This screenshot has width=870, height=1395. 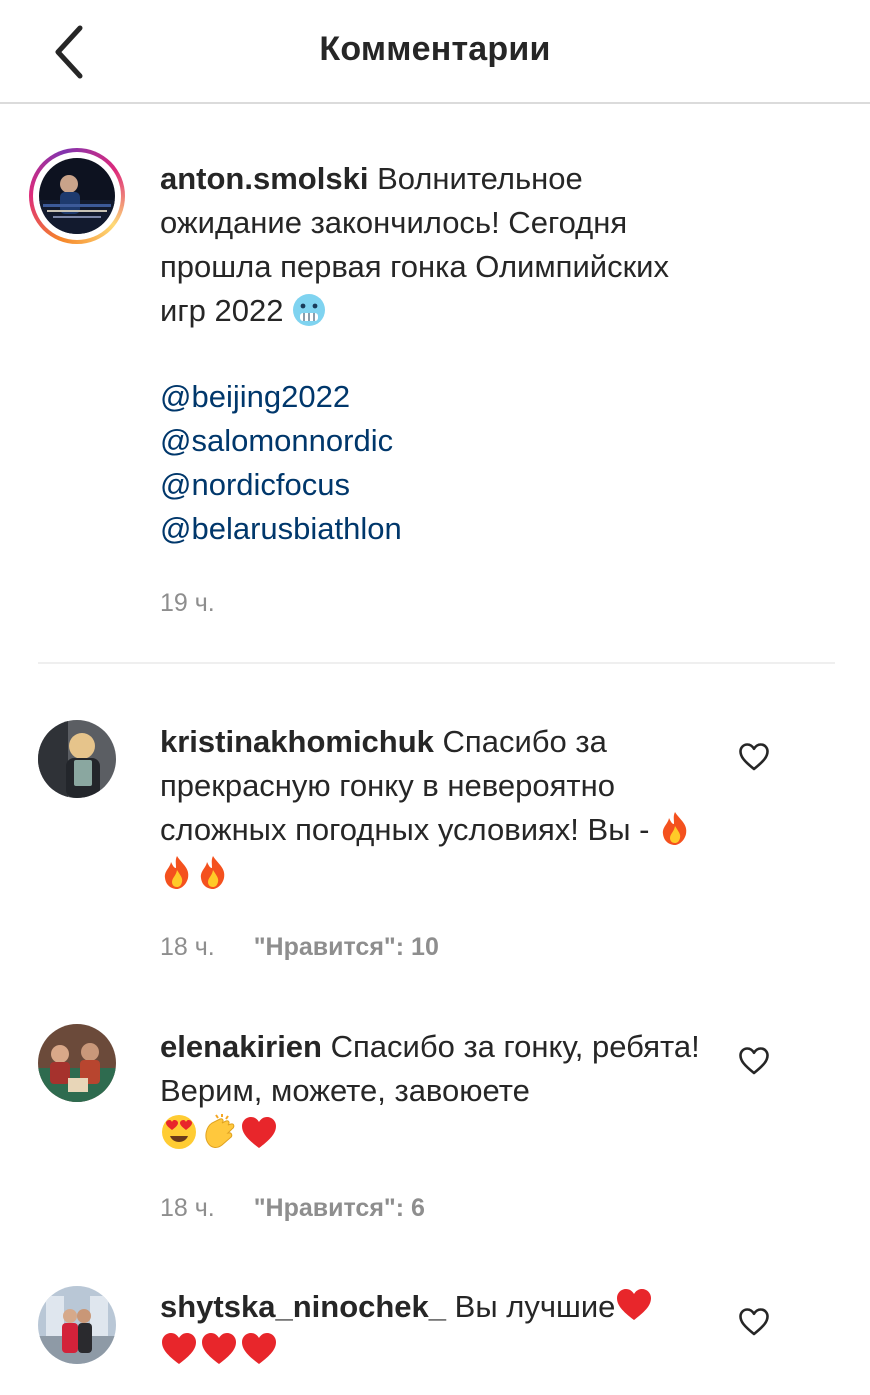 I want to click on cold-face-emoji-icon, so click(x=309, y=310).